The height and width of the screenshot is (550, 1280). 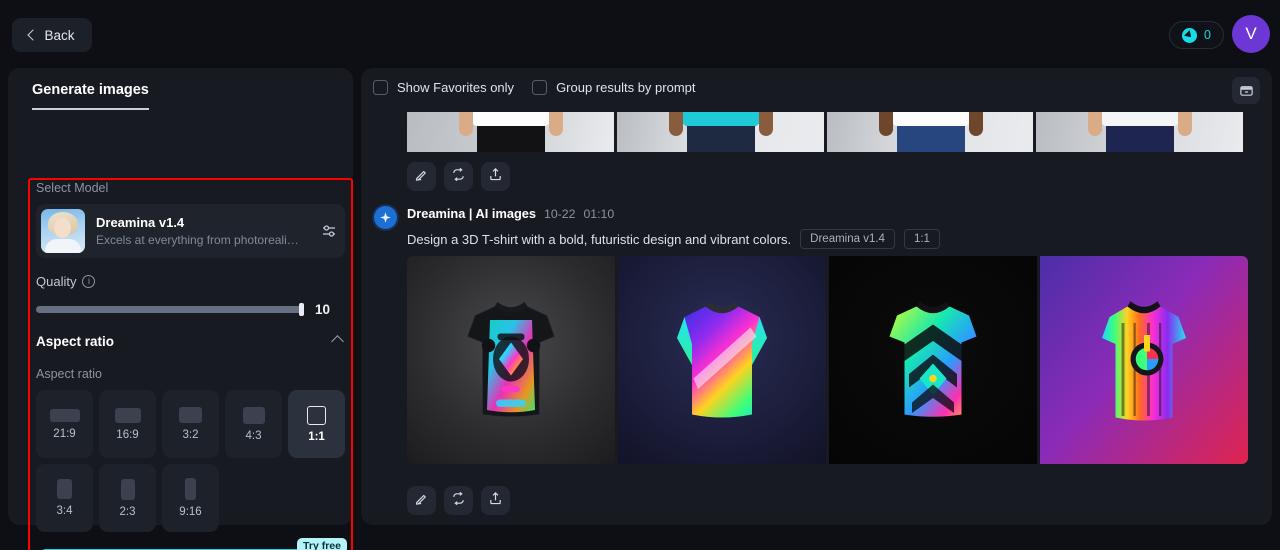 What do you see at coordinates (190, 341) in the screenshot?
I see `aspect-ratio-section-header: Aspect ratio` at bounding box center [190, 341].